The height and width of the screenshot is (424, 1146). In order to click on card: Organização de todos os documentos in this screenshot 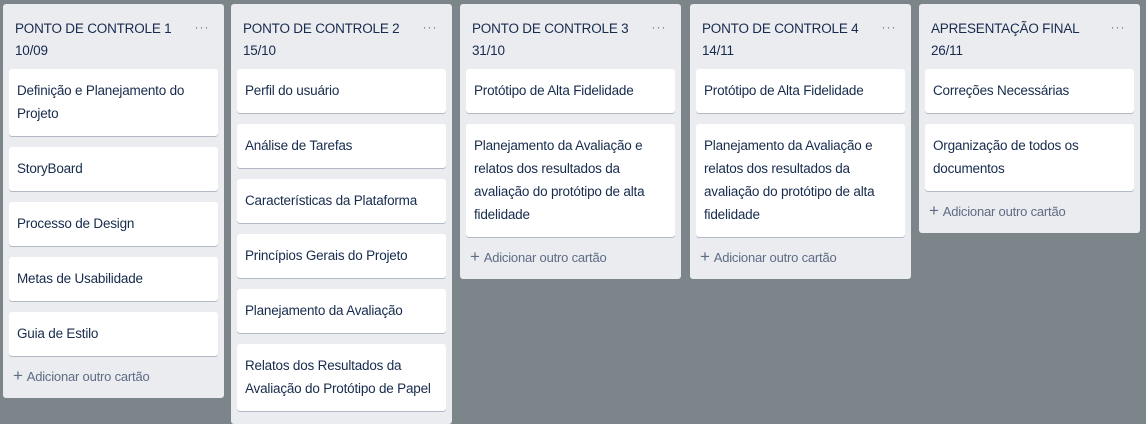, I will do `click(1029, 157)`.